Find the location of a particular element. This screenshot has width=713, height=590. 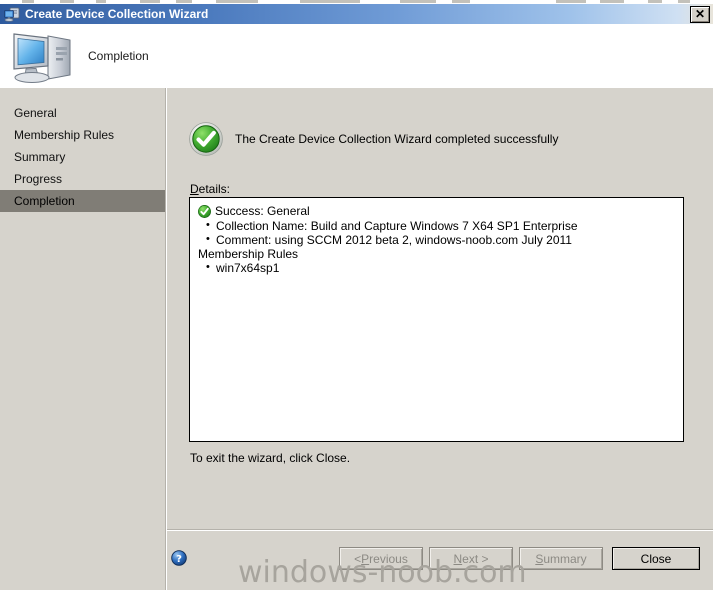

summary-button-accel: S is located at coordinates (539, 558).